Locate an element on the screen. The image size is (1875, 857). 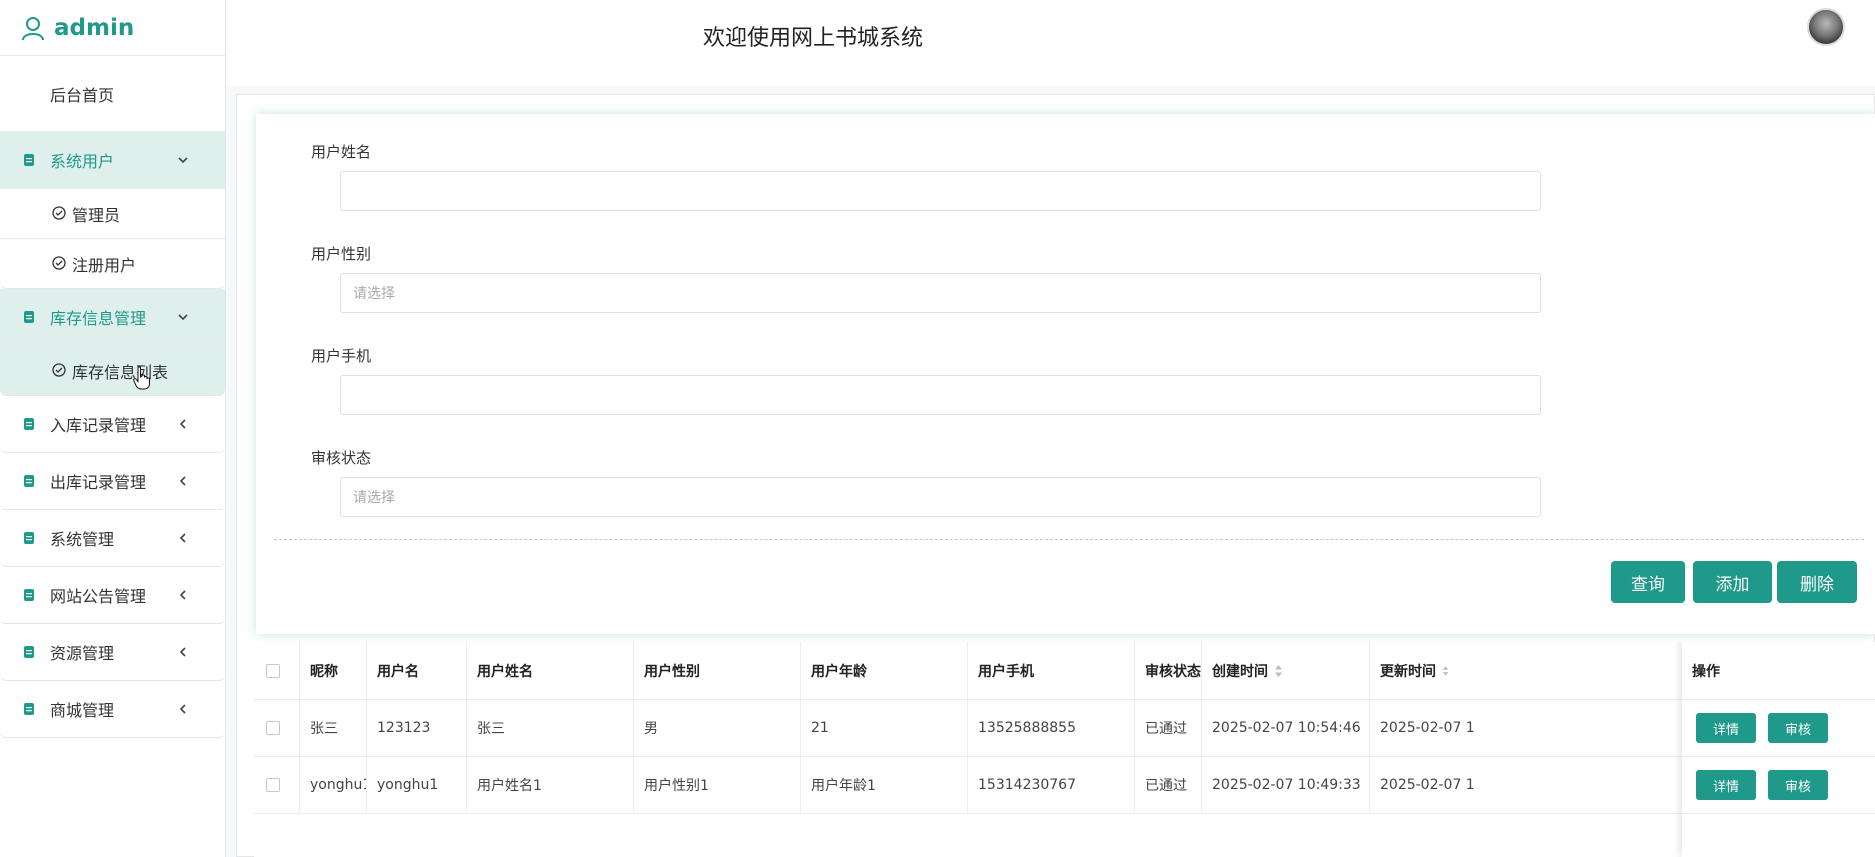
user-name-input is located at coordinates (940, 191).